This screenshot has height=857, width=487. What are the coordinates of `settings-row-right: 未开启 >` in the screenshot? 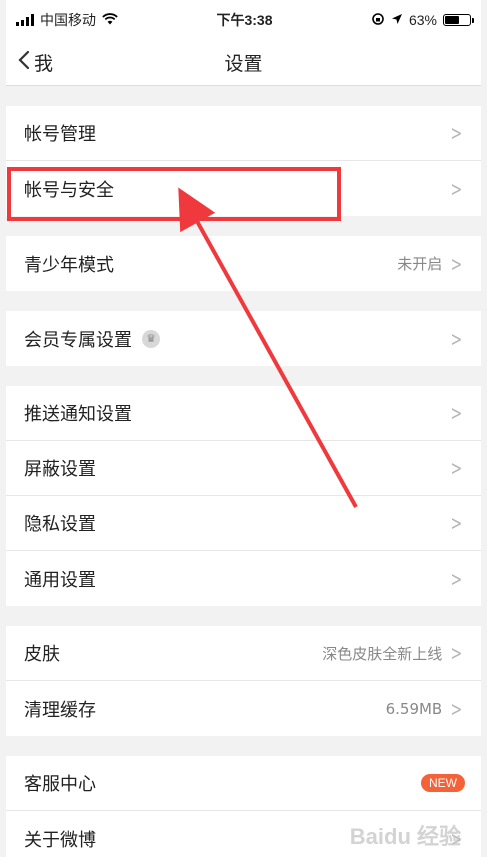 It's located at (431, 264).